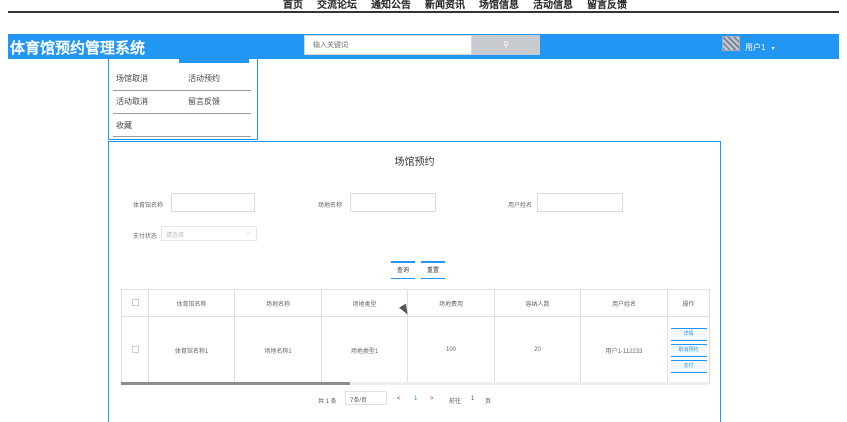  What do you see at coordinates (124, 125) in the screenshot?
I see `menu-item-favorites: 收藏` at bounding box center [124, 125].